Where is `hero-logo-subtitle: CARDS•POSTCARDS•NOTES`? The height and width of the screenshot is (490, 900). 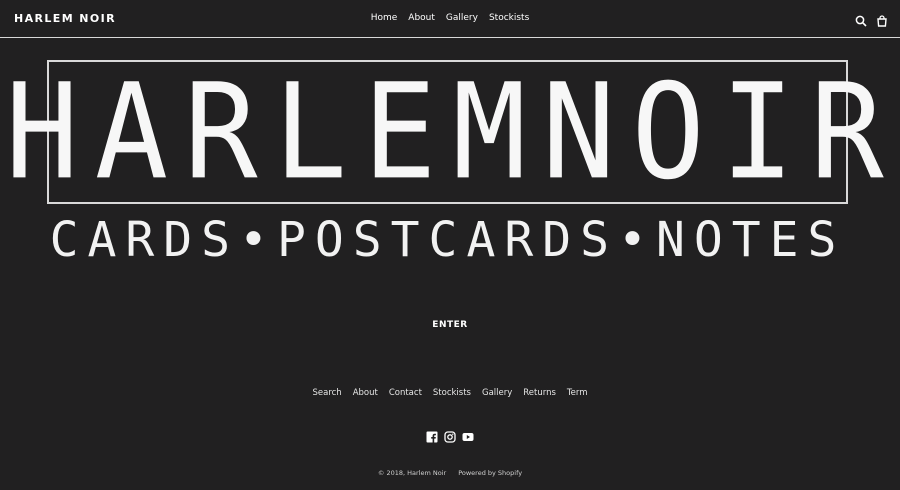 hero-logo-subtitle: CARDS•POSTCARDS•NOTES is located at coordinates (447, 240).